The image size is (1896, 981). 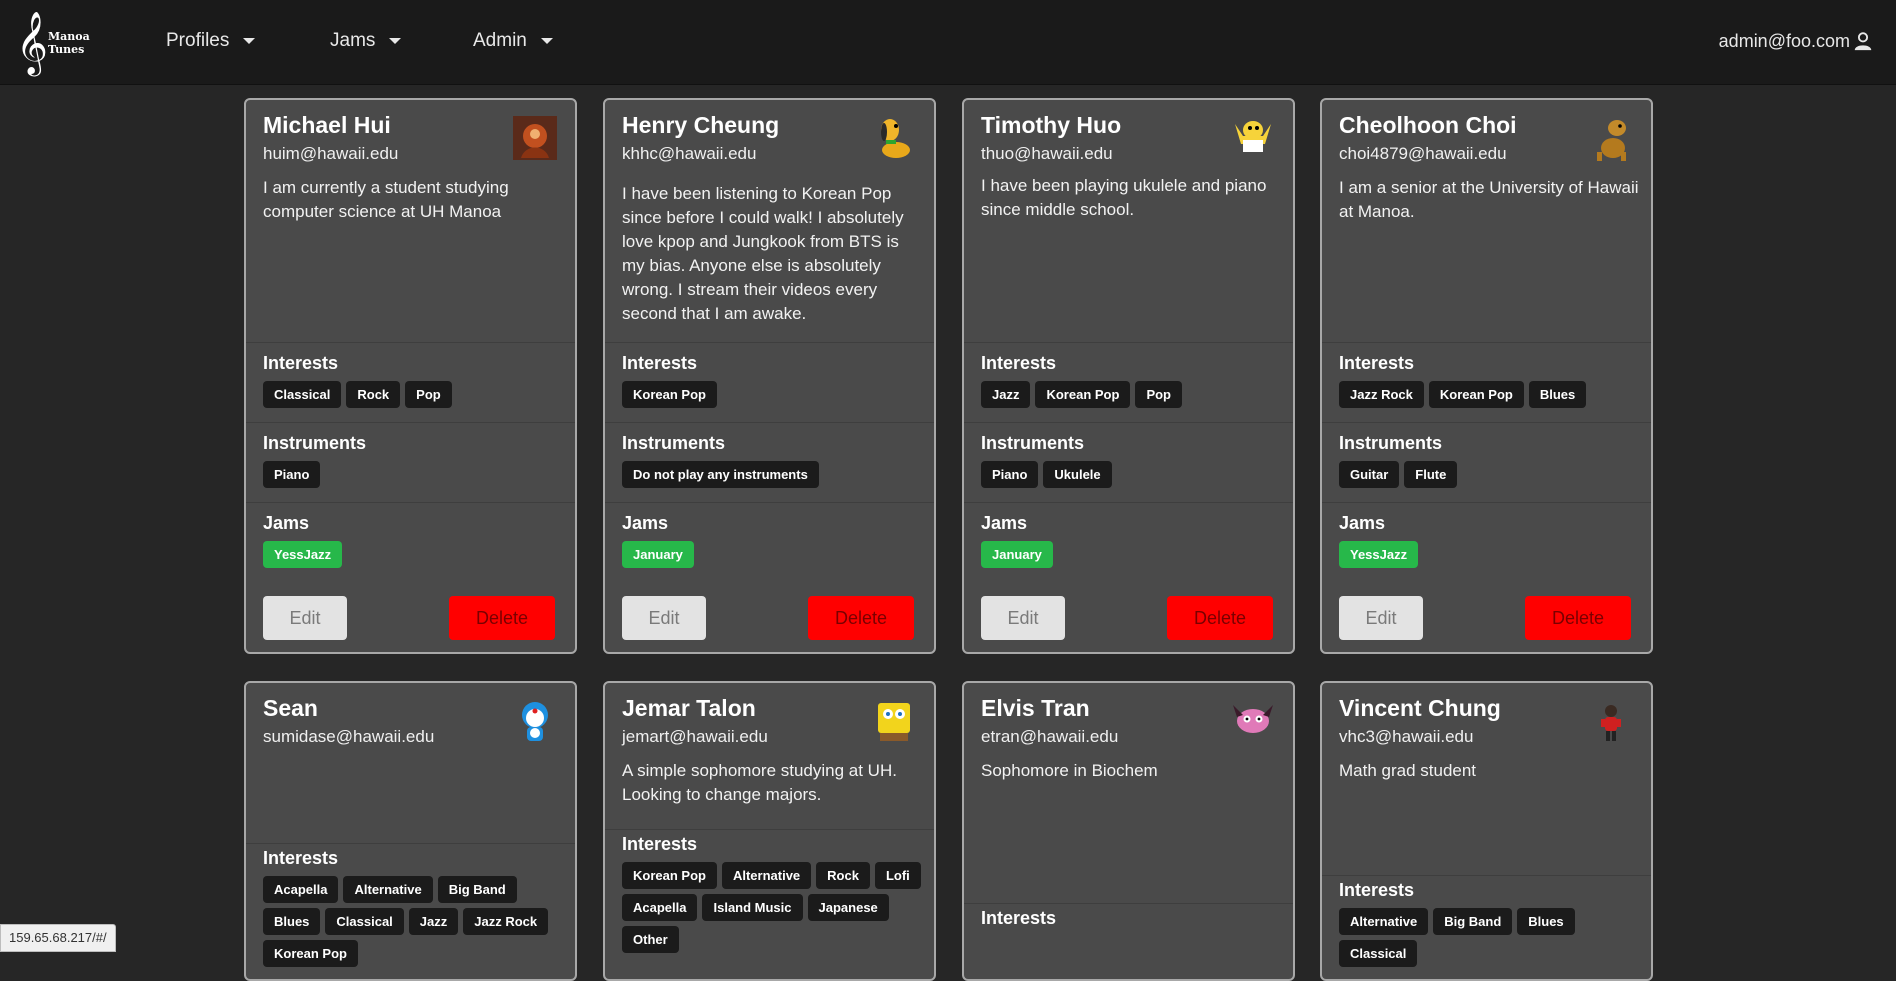 I want to click on instruments-tags: Guitar Flute, so click(x=1490, y=474).